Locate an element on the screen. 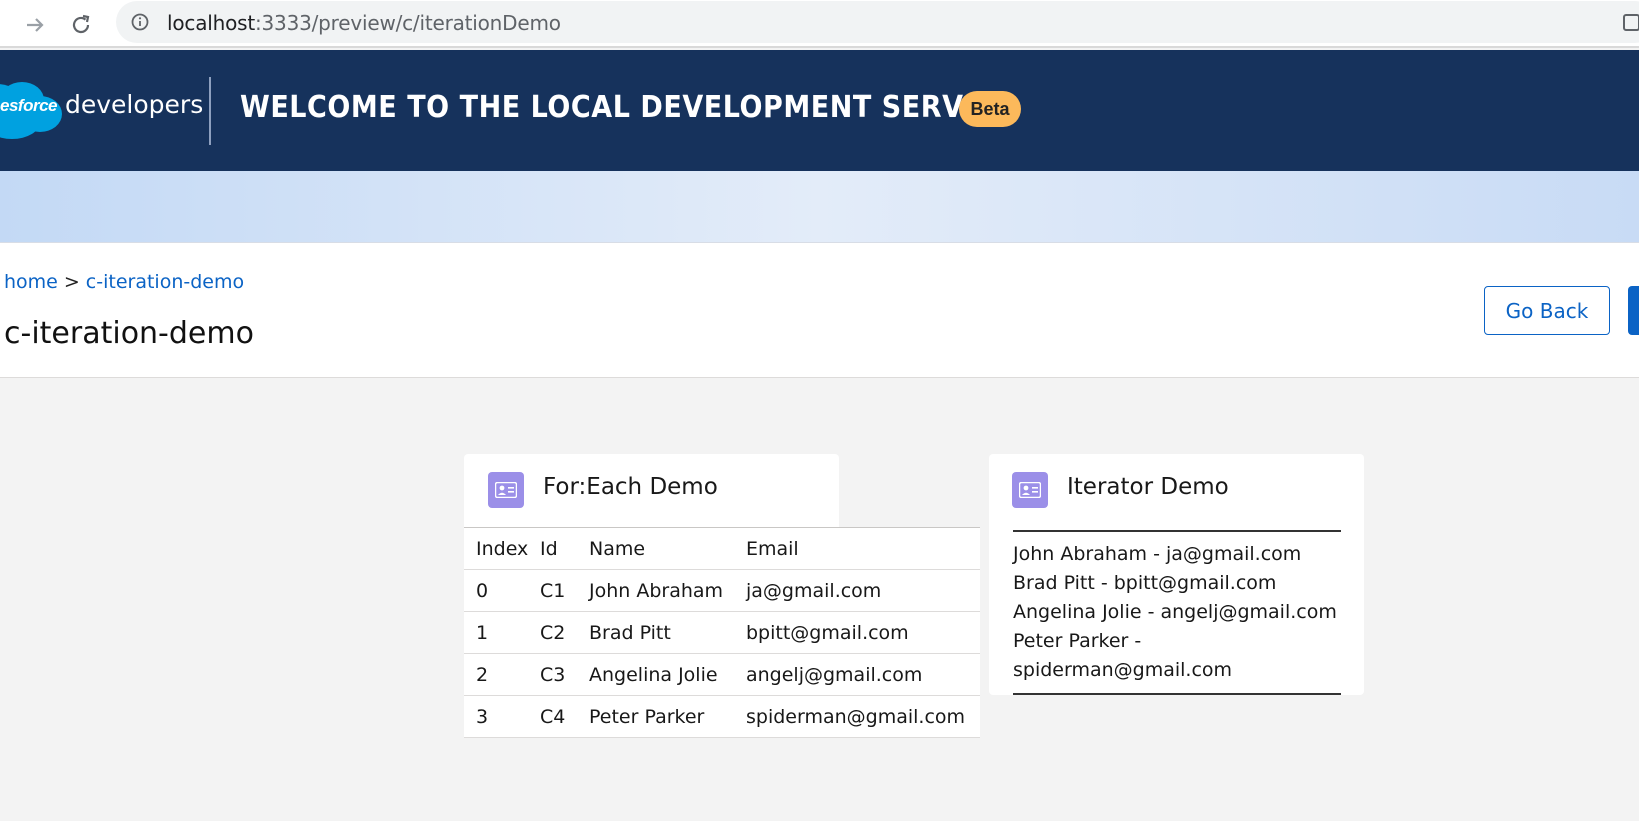  reload-button is located at coordinates (81, 25).